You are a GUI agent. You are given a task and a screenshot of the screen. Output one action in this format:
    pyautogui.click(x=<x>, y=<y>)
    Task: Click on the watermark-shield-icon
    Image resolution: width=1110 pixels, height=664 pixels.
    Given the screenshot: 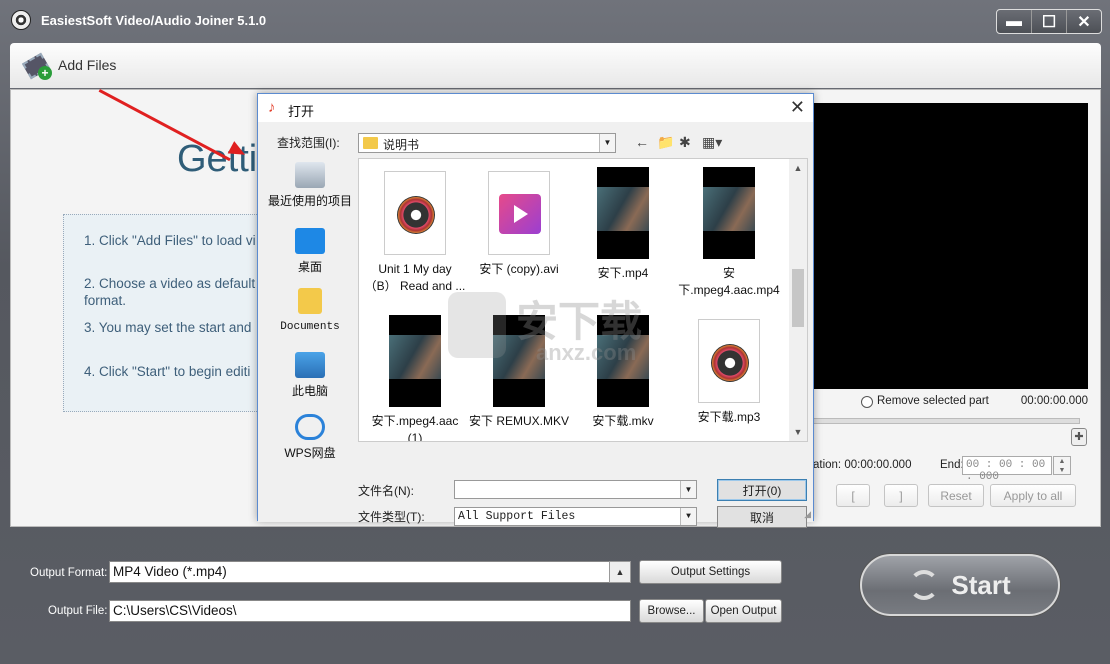 What is the action you would take?
    pyautogui.click(x=477, y=325)
    